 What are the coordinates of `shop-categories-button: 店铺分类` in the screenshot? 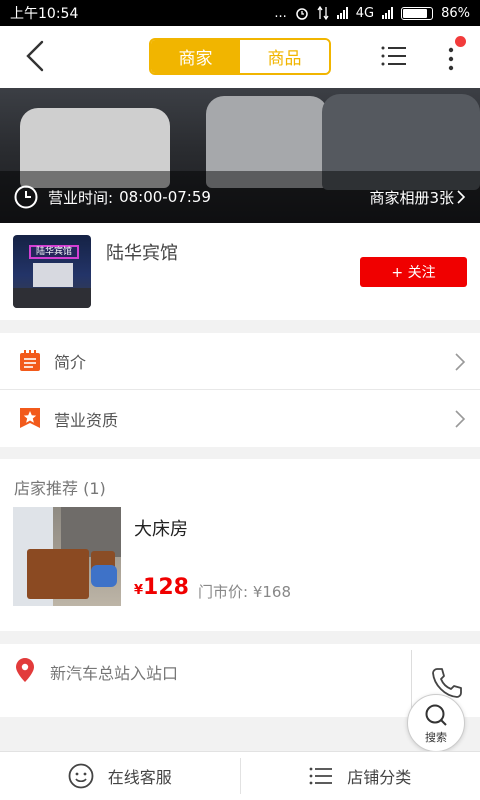 It's located at (360, 776).